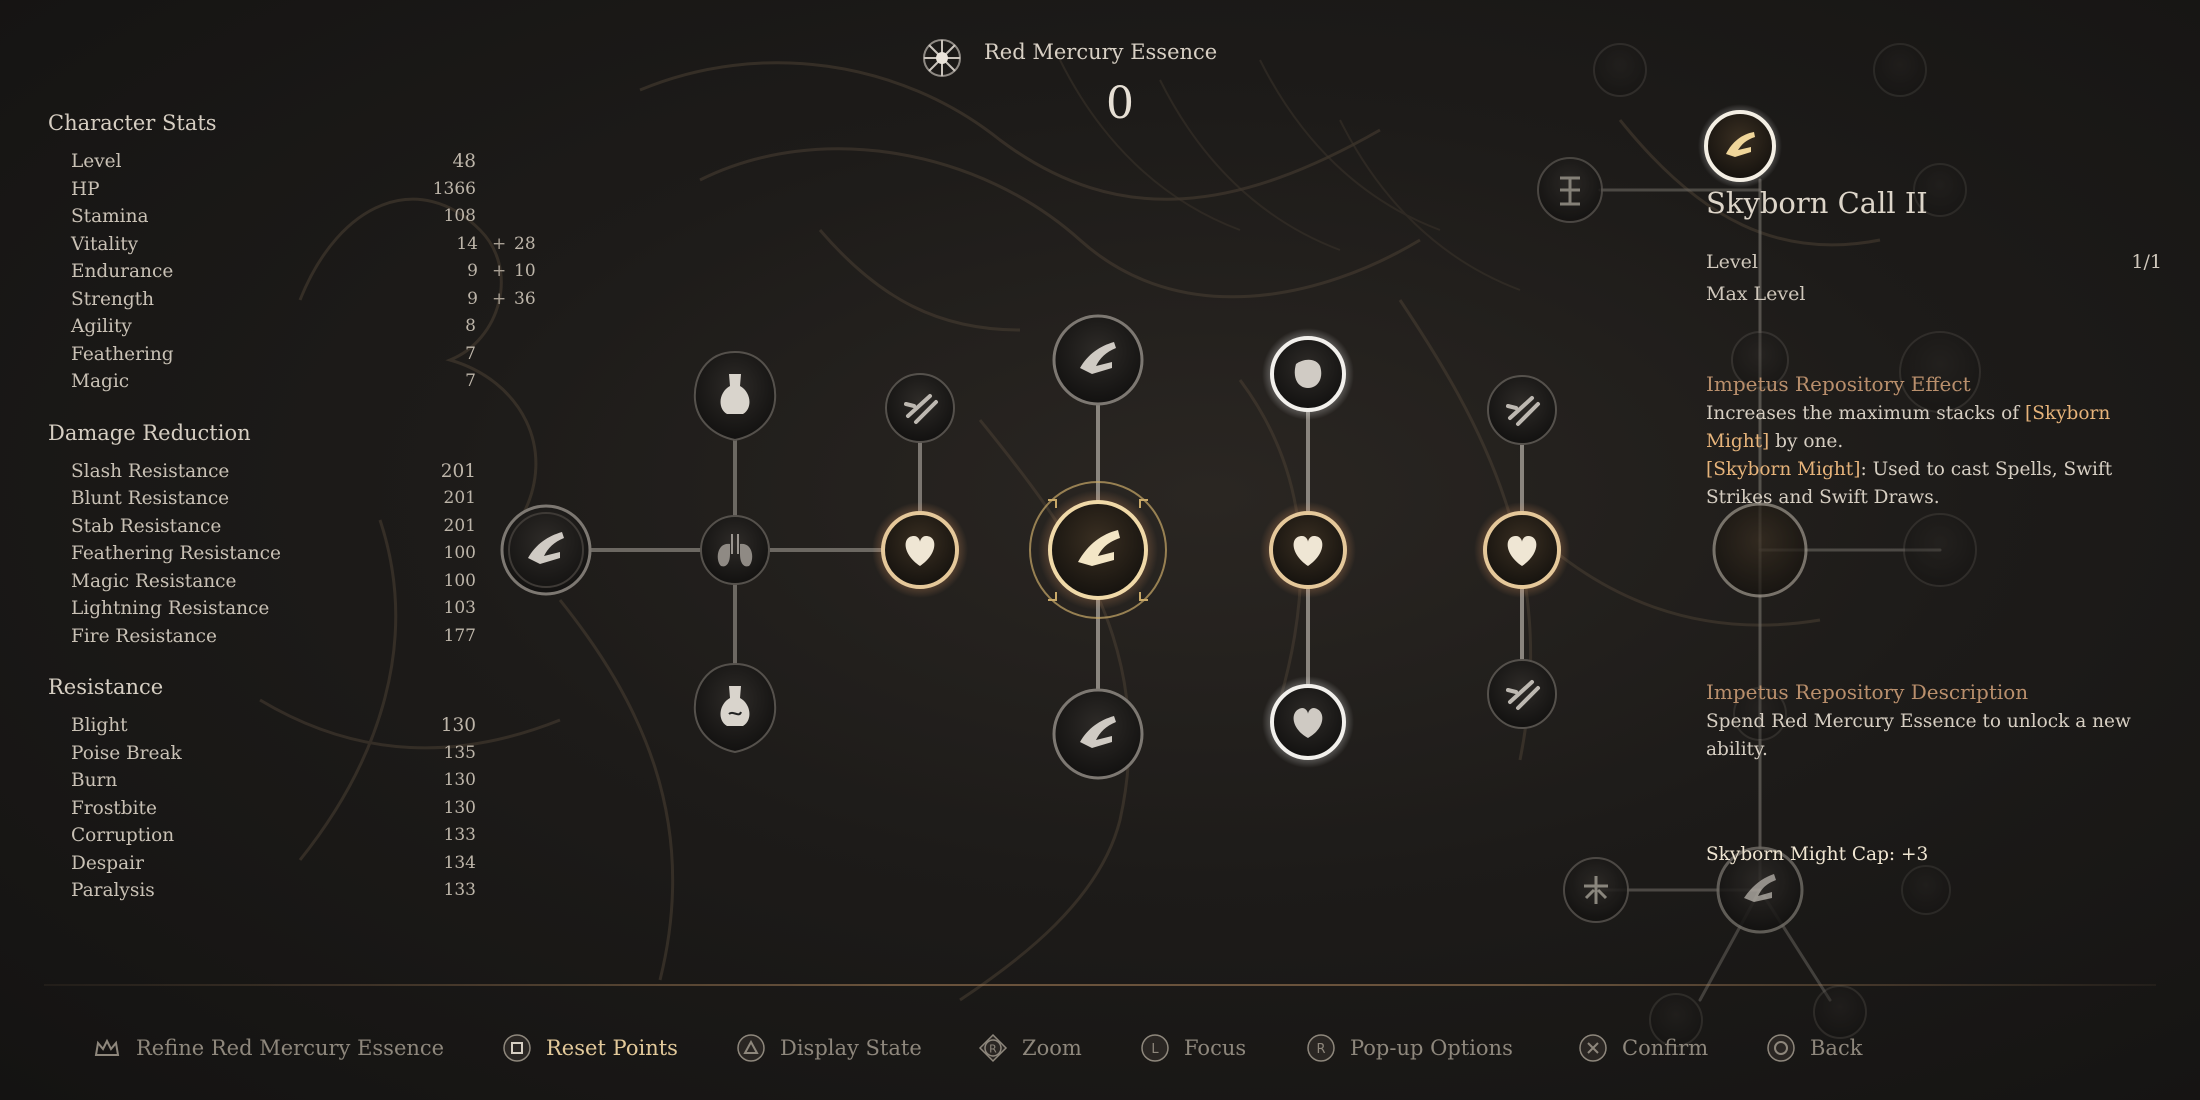 The height and width of the screenshot is (1100, 2200). What do you see at coordinates (1052, 1048) in the screenshot?
I see `zoom-label: Zoom` at bounding box center [1052, 1048].